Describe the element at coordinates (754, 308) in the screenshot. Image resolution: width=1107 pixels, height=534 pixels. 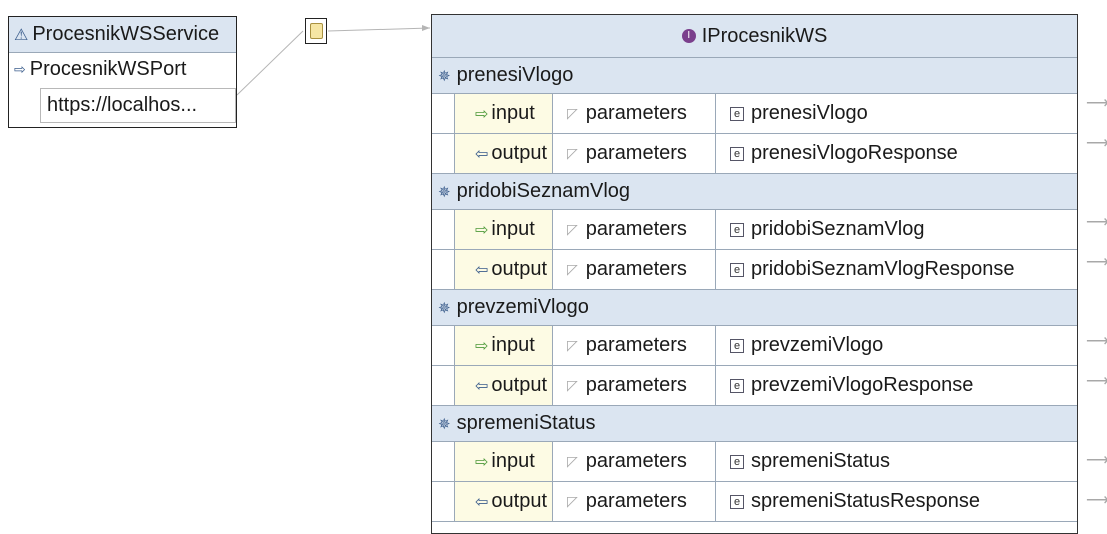
I see `operation-header: ✵ prevzemiVlogo` at that location.